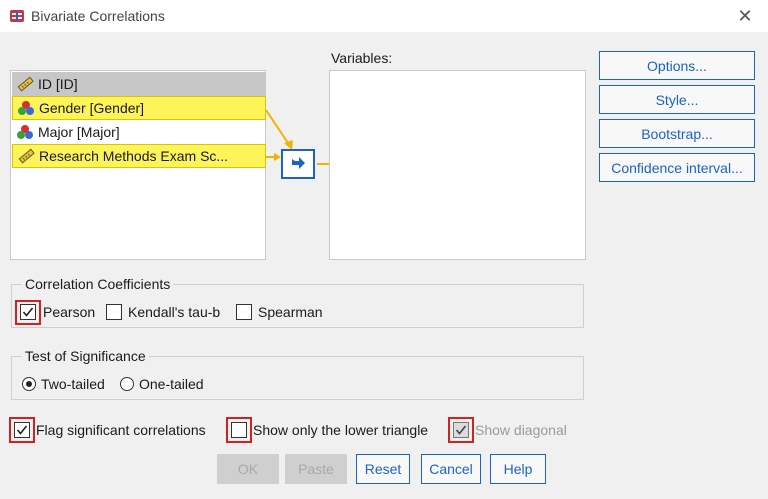 This screenshot has height=499, width=768. Describe the element at coordinates (384, 16) in the screenshot. I see `title-bar: Bivariate Correlations ✕` at that location.